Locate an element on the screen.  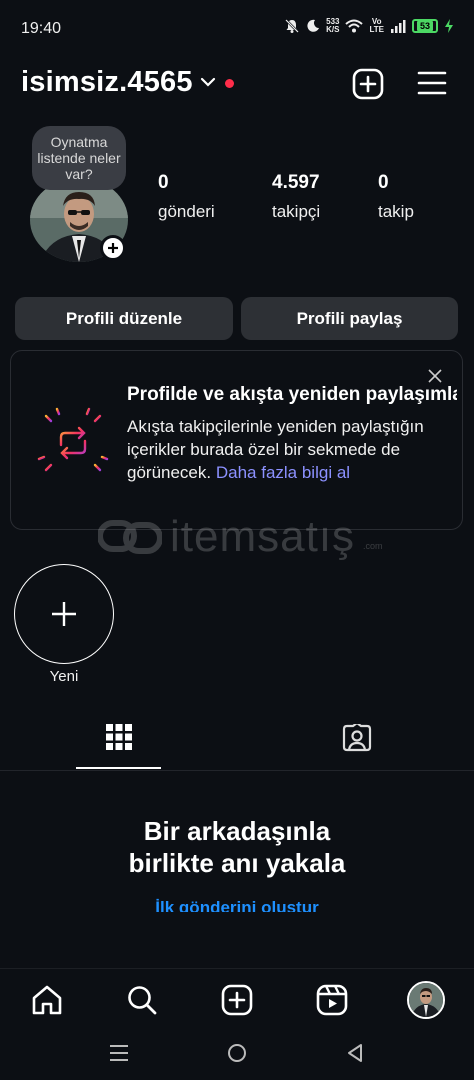
system-recents-button is located at coordinates (119, 1053).